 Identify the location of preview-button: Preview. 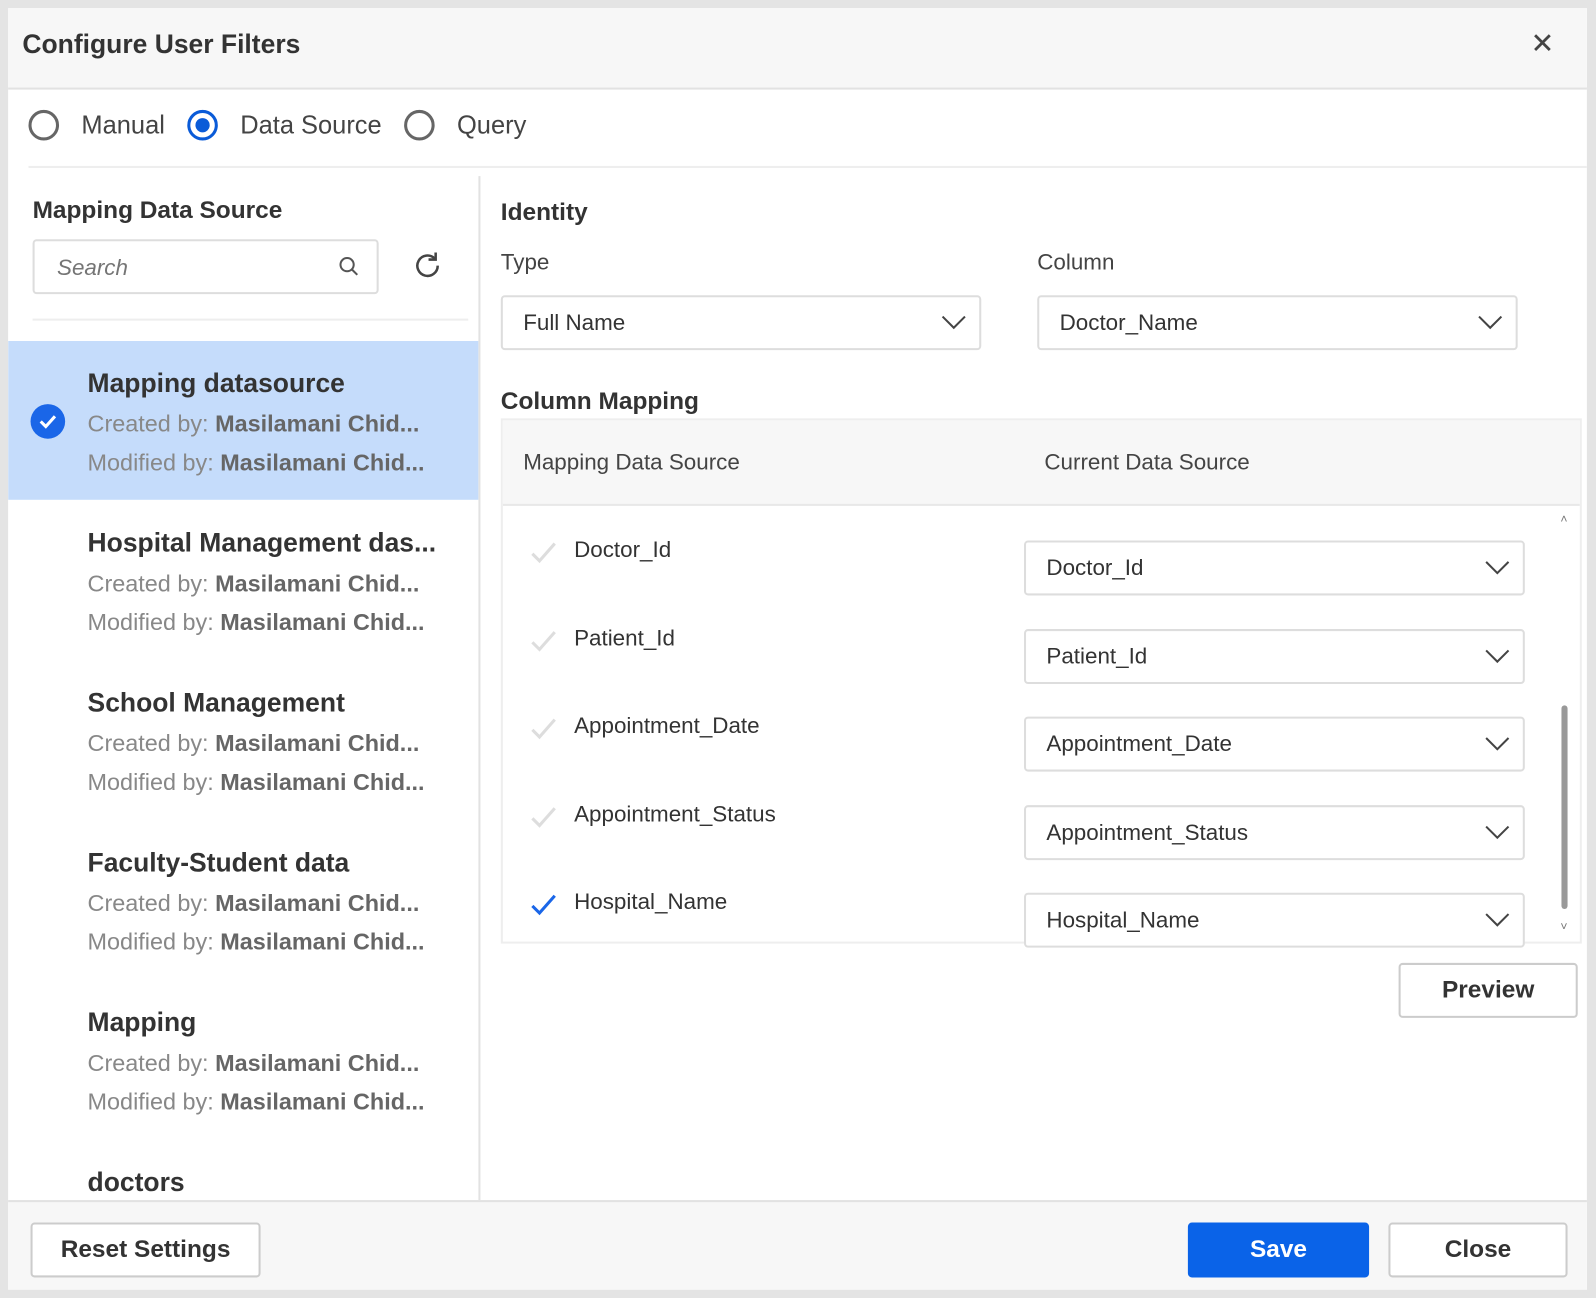
(1488, 990).